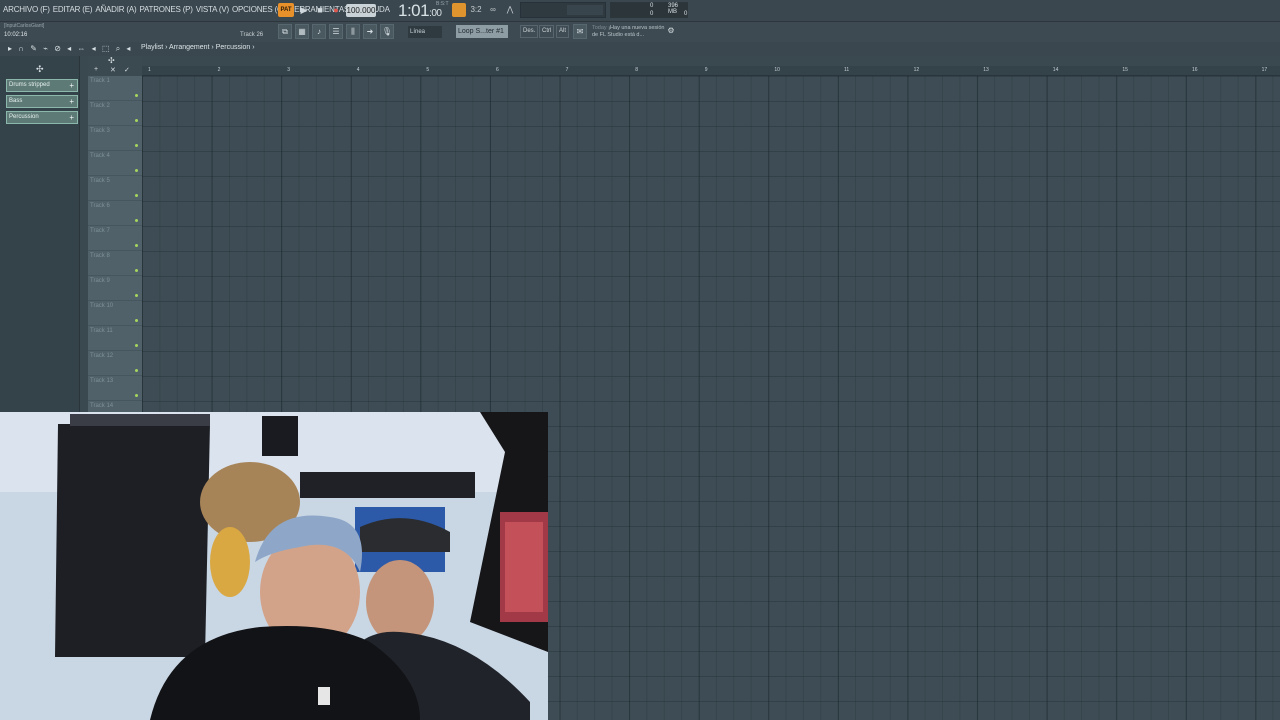  What do you see at coordinates (166, 9) in the screenshot?
I see `menu-item: PATRONES (P)` at bounding box center [166, 9].